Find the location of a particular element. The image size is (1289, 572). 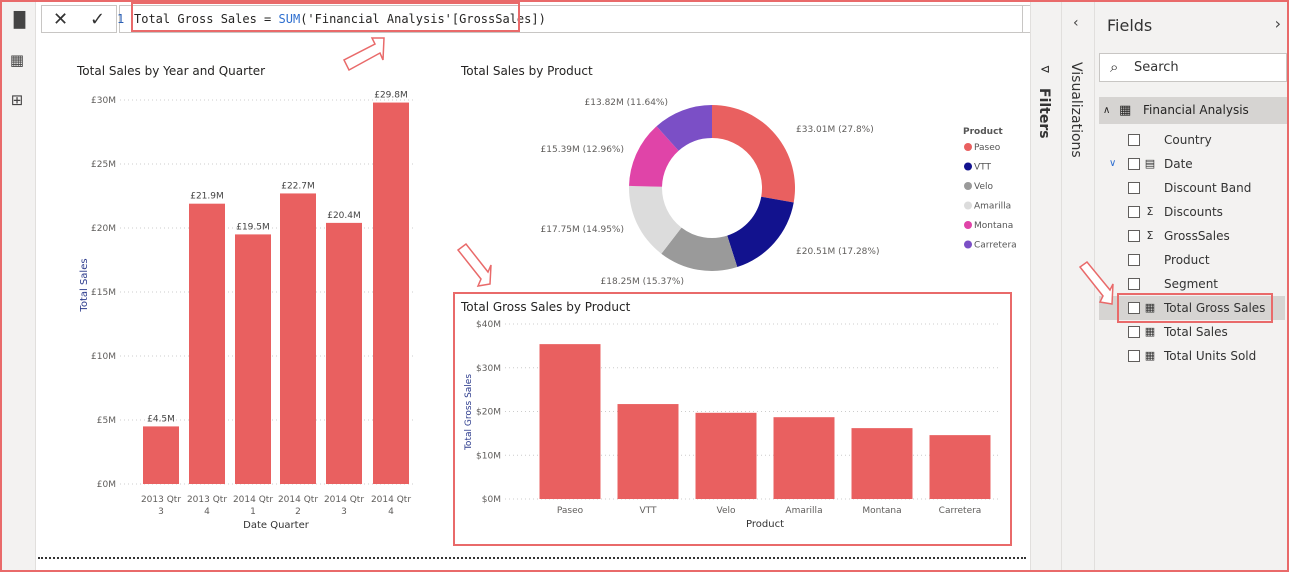

field-label: Country is located at coordinates (1188, 140).